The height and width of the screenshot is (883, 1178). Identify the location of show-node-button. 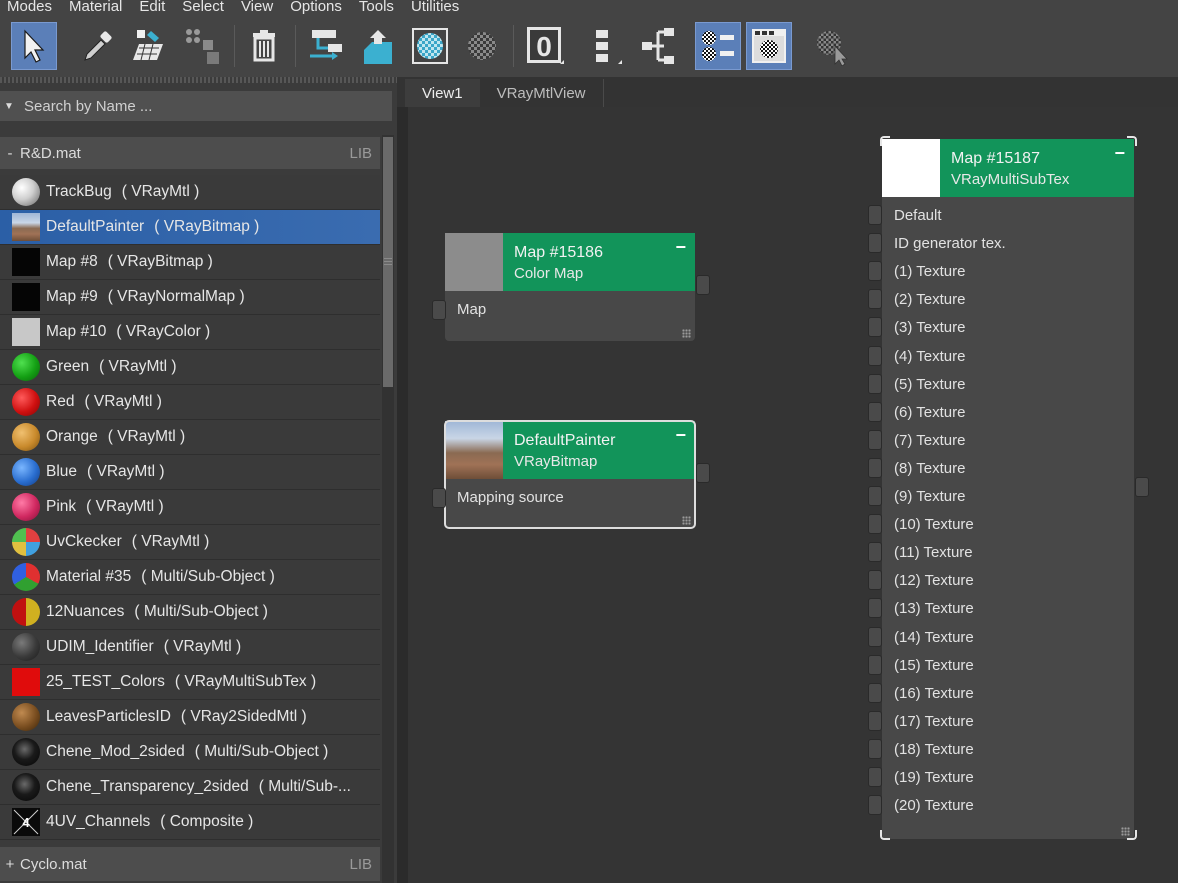
(718, 46).